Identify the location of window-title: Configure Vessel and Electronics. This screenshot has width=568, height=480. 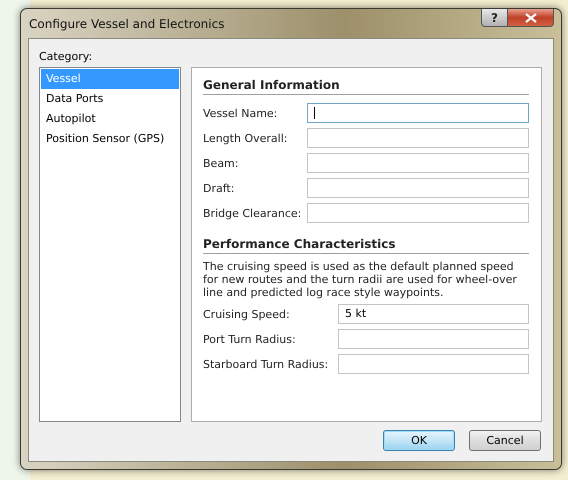
(127, 23).